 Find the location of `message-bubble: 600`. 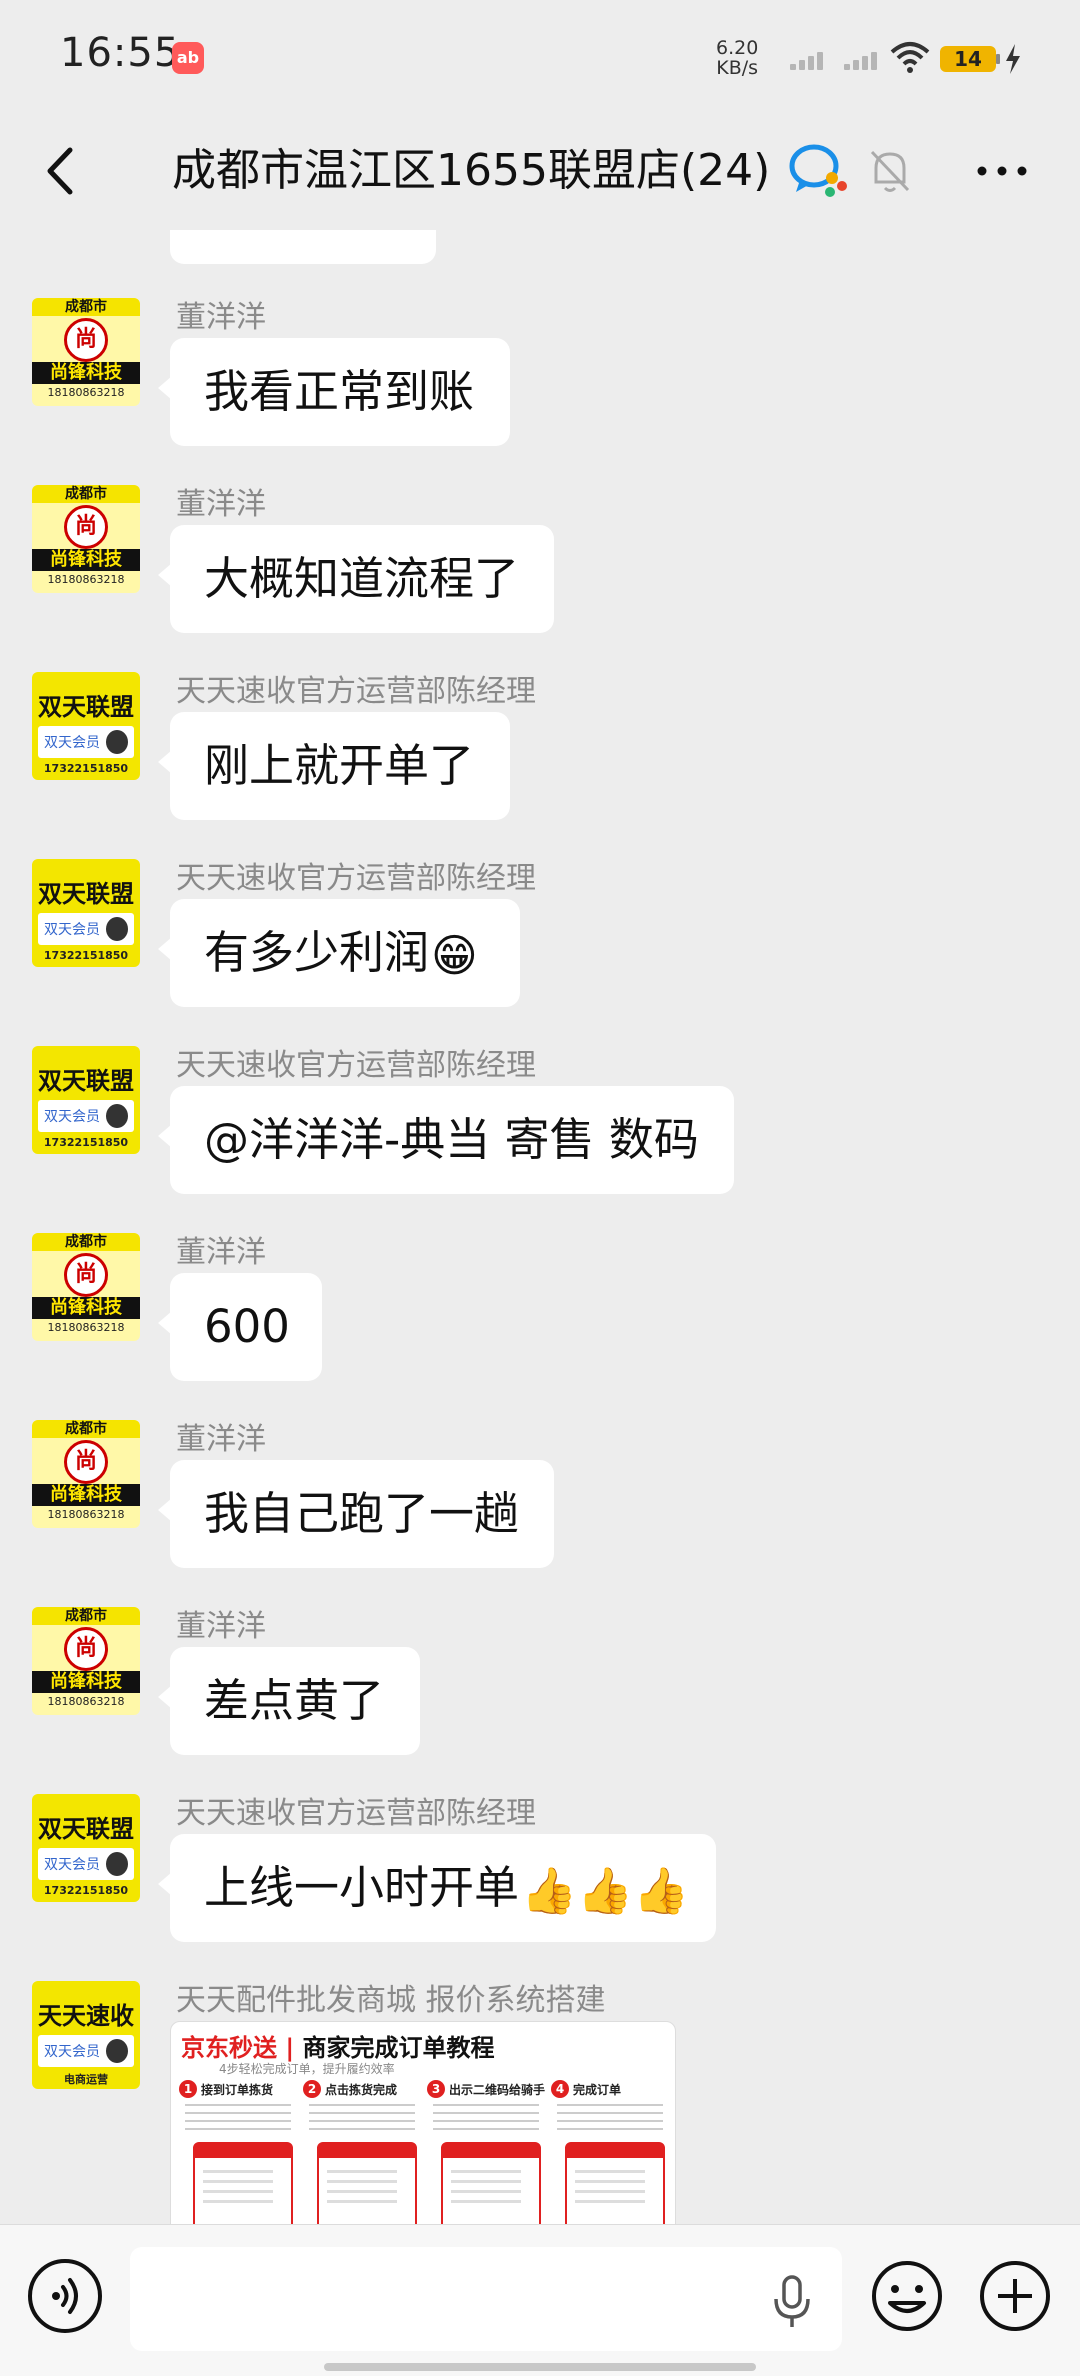

message-bubble: 600 is located at coordinates (240, 1327).